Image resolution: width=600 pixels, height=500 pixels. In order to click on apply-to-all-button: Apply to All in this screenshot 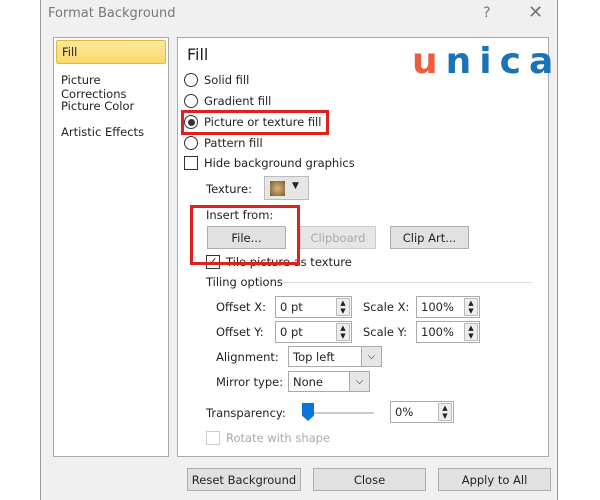, I will do `click(494, 479)`.